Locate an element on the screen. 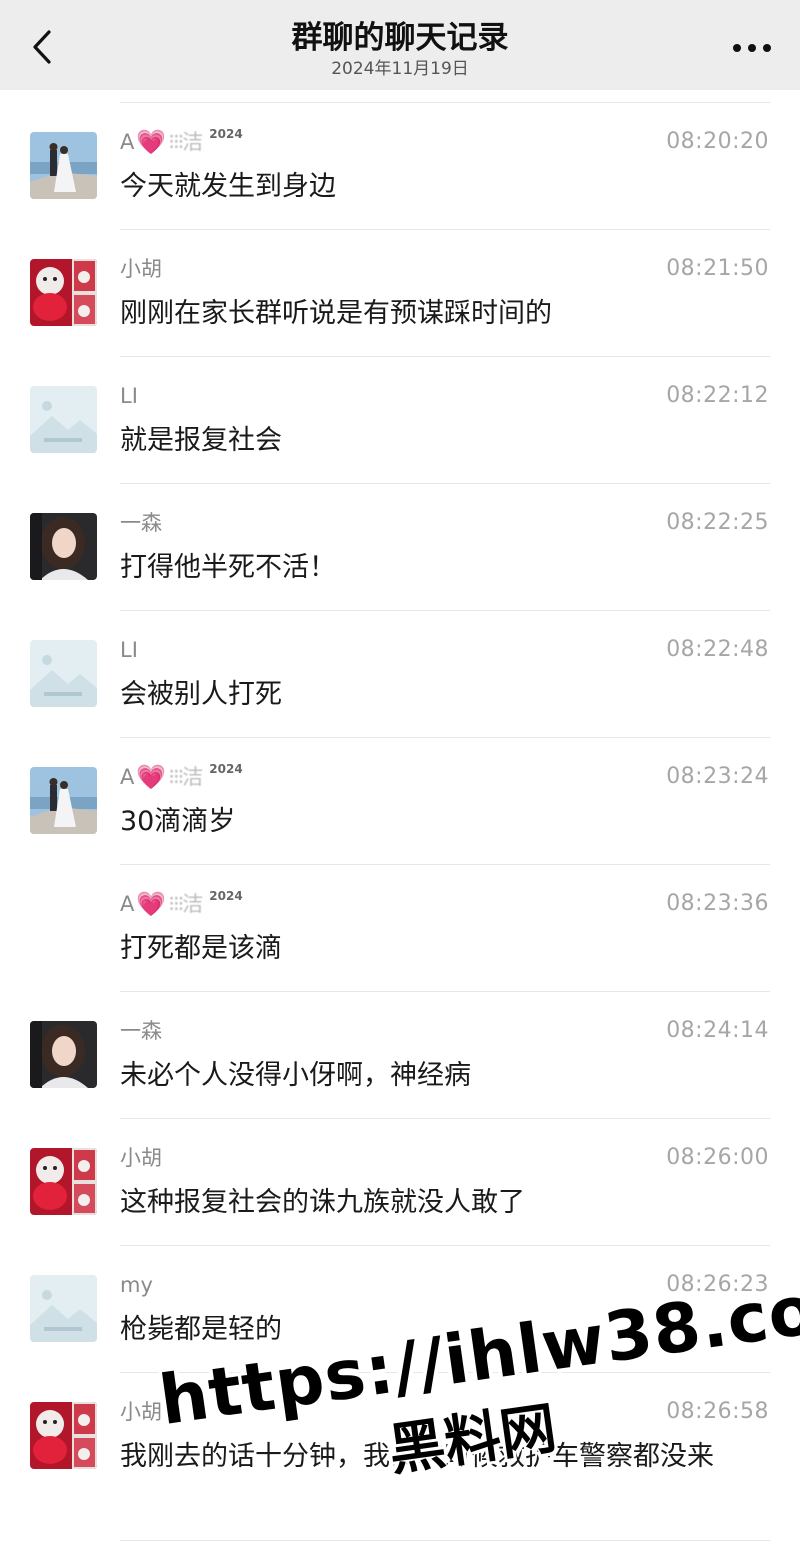 This screenshot has width=800, height=1552. message-row: 小胡 08:26:58 我刚去的话十分钟，我去的时候救护车警察都没来 is located at coordinates (400, 1457).